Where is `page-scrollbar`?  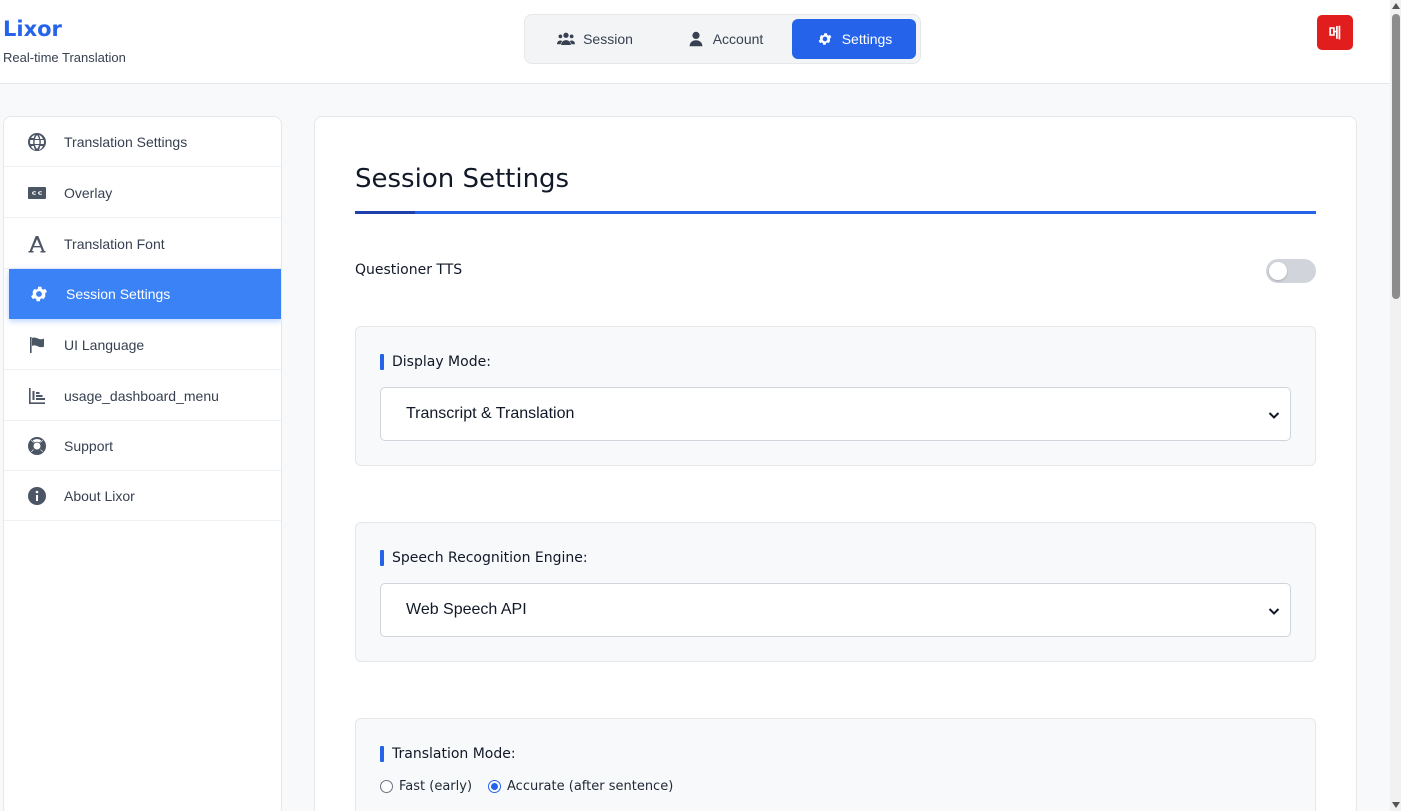
page-scrollbar is located at coordinates (1395, 405).